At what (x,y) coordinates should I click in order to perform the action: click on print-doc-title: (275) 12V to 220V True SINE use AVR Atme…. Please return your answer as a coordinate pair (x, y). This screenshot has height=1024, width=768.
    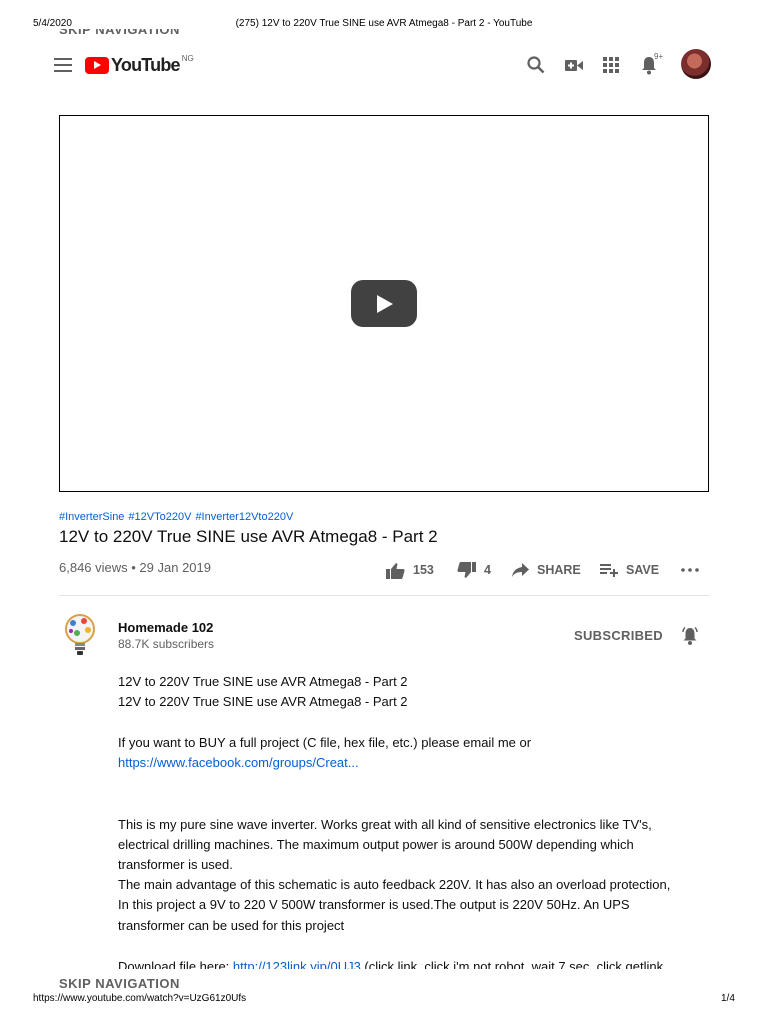
    Looking at the image, I should click on (384, 23).